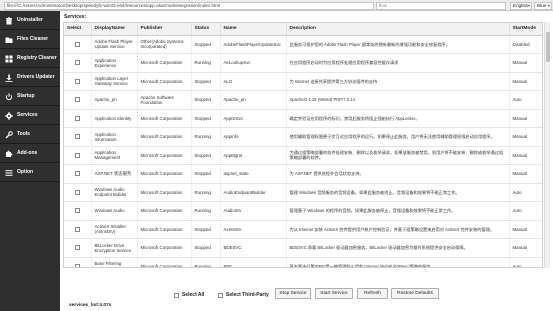 This screenshot has height=311, width=553. I want to click on restore-defaults-button: Restore Defaults, so click(415, 293).